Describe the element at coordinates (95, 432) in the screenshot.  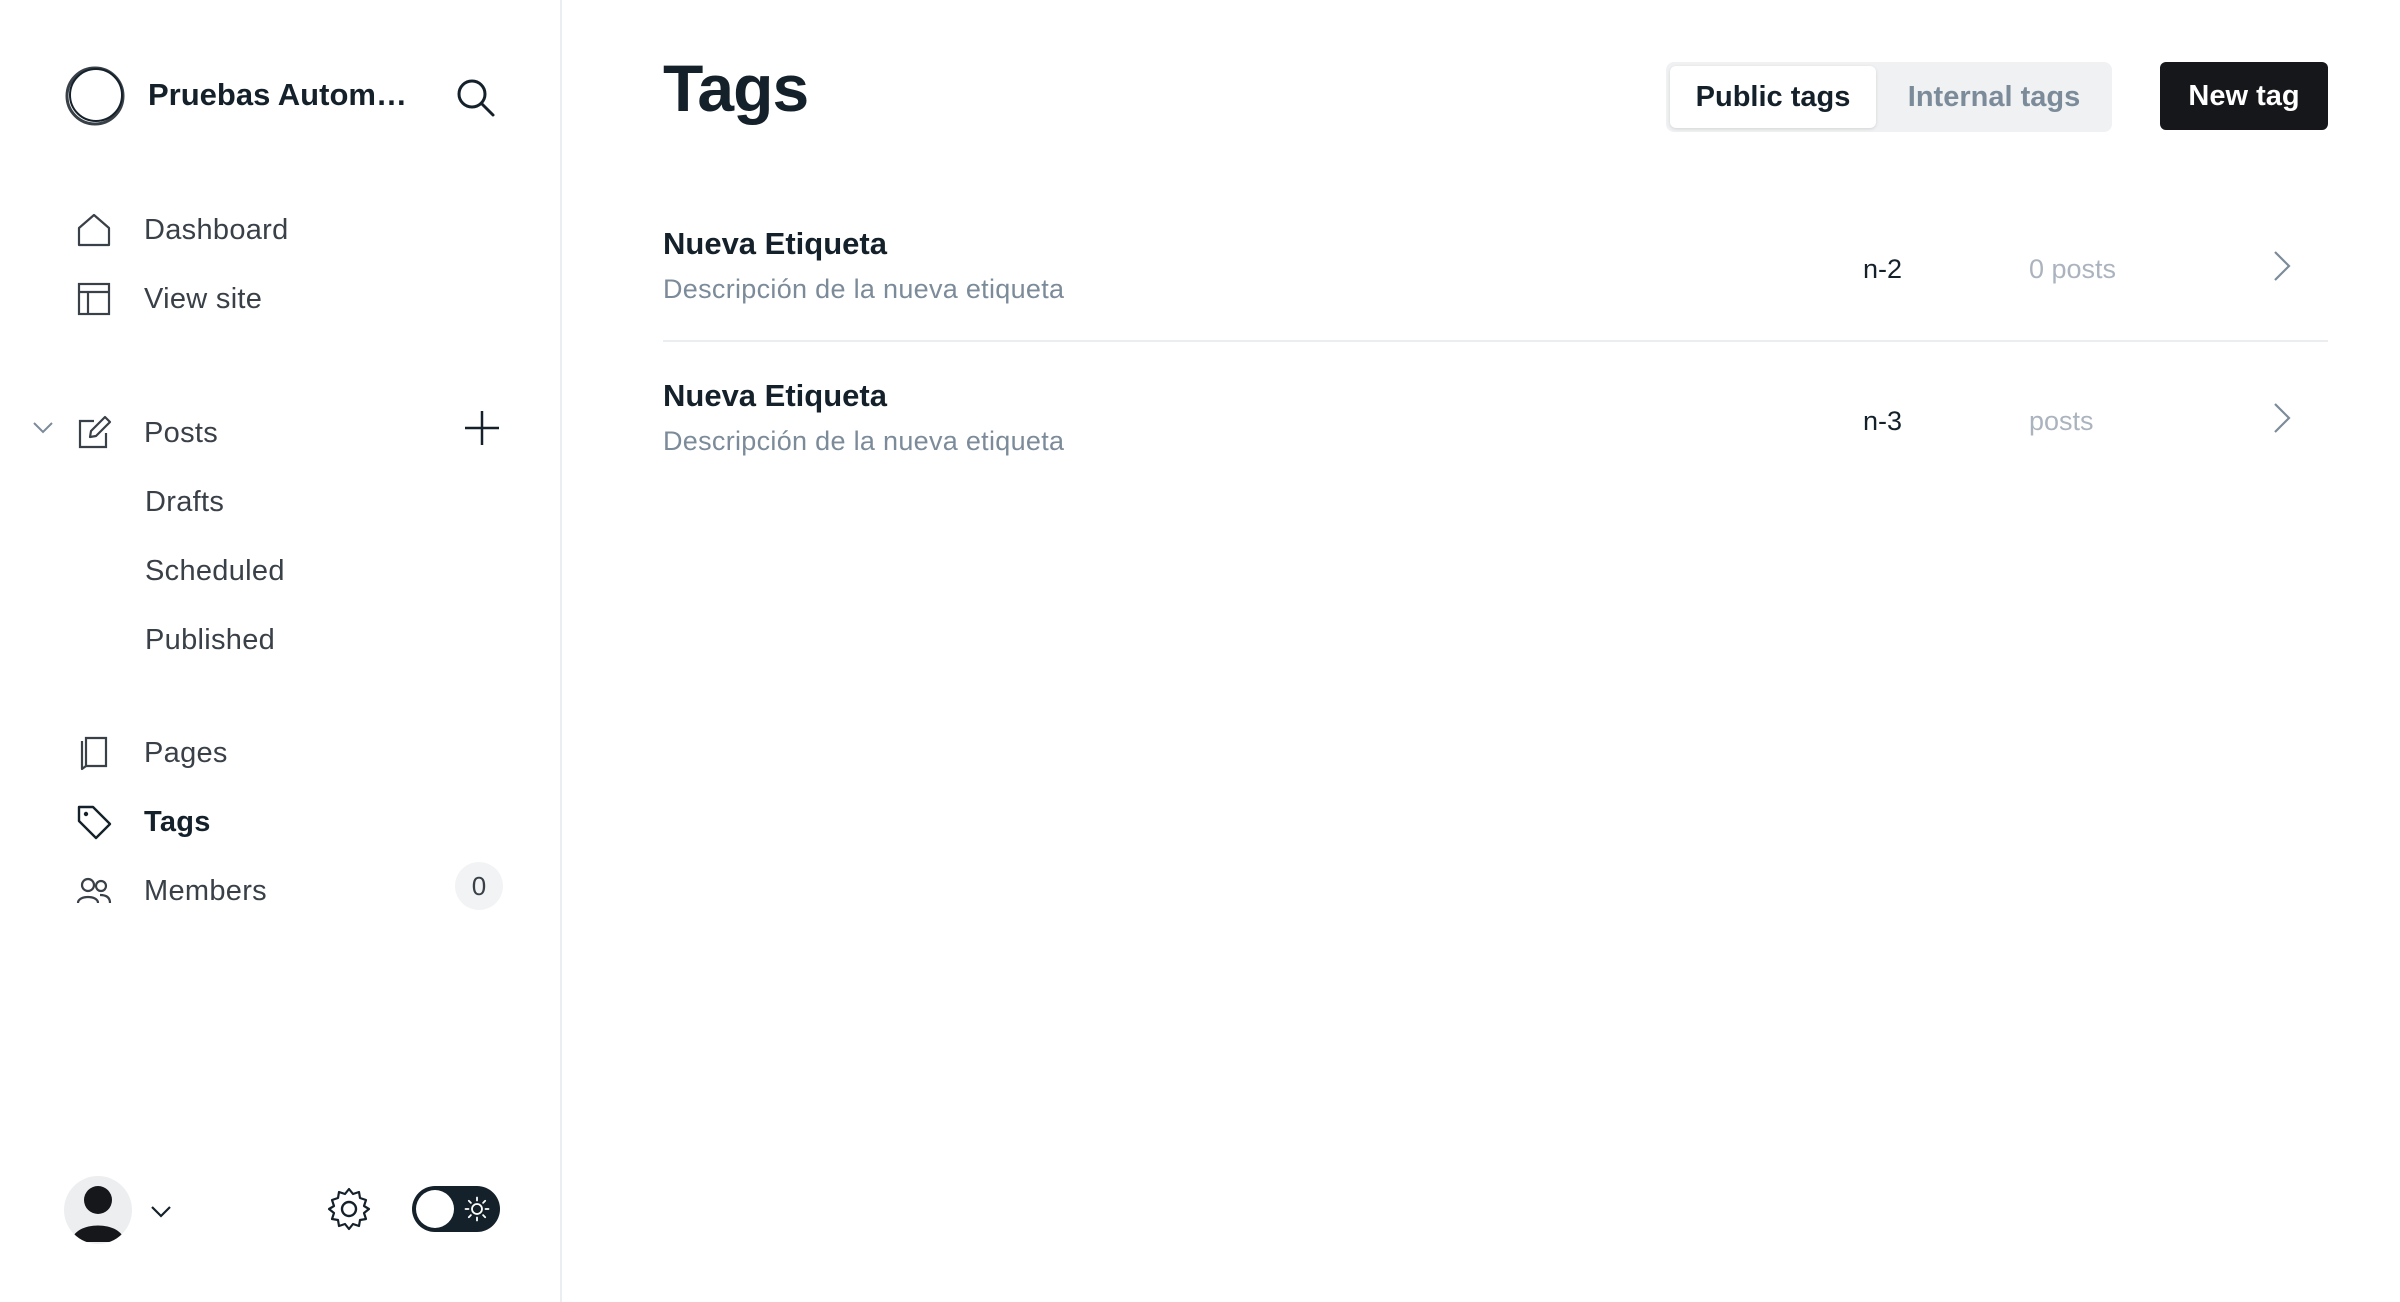
I see `pencil-icon` at that location.